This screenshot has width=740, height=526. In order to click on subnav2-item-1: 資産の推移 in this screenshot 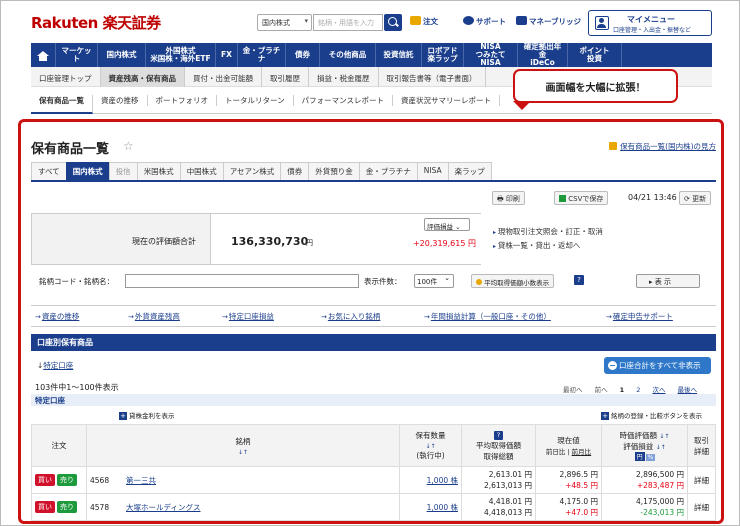, I will do `click(120, 100)`.